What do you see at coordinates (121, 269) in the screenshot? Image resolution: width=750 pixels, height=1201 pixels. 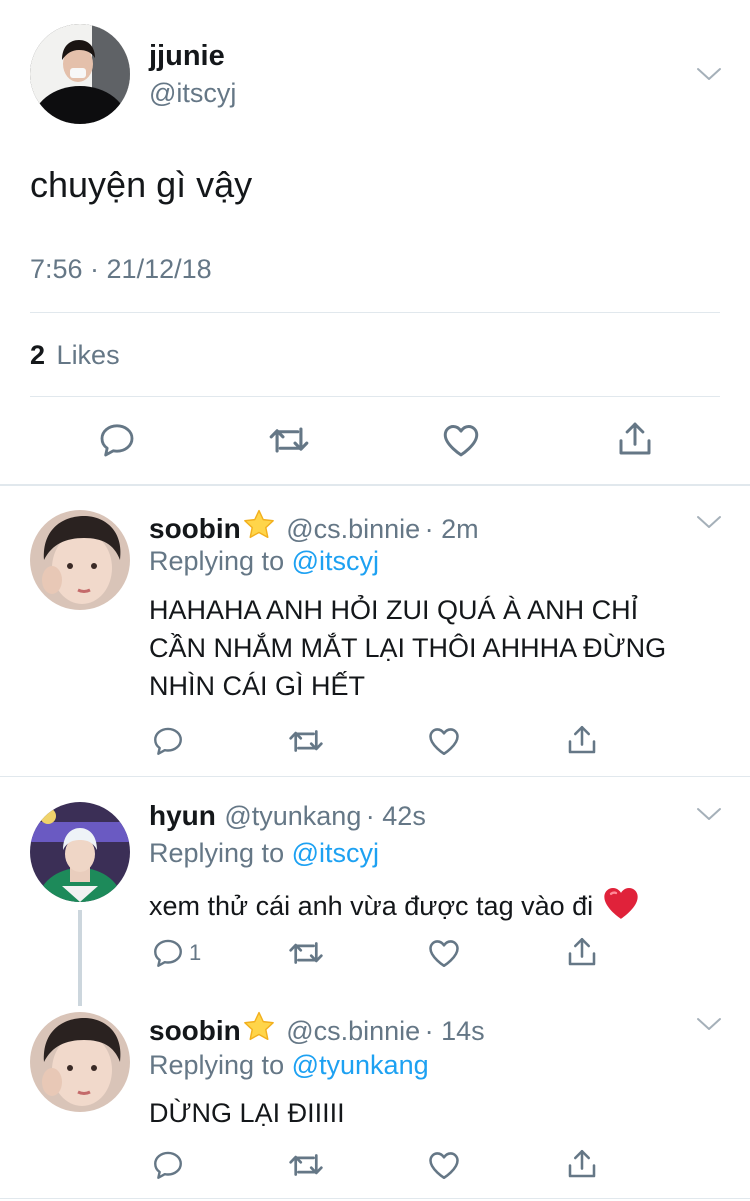 I see `tweet-timestamp: 7:56 · 21/12/18` at bounding box center [121, 269].